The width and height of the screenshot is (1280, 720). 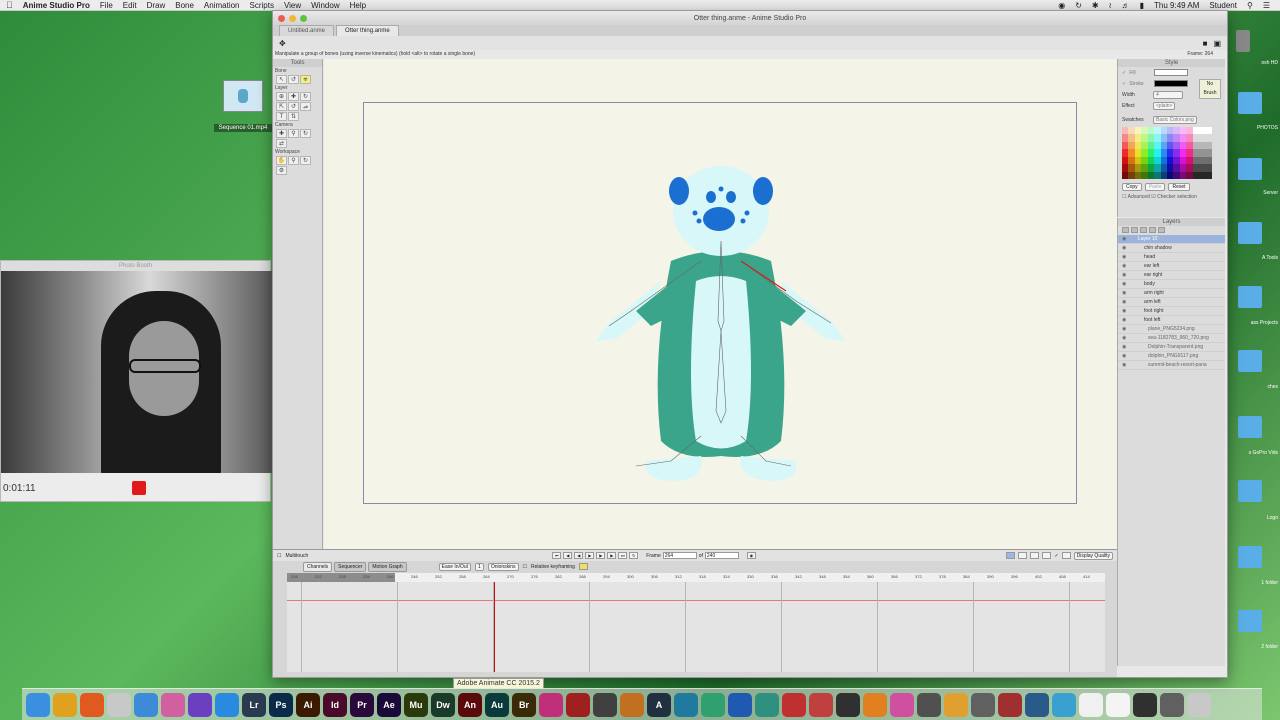 I want to click on dock-itunes-icon, so click(x=902, y=704).